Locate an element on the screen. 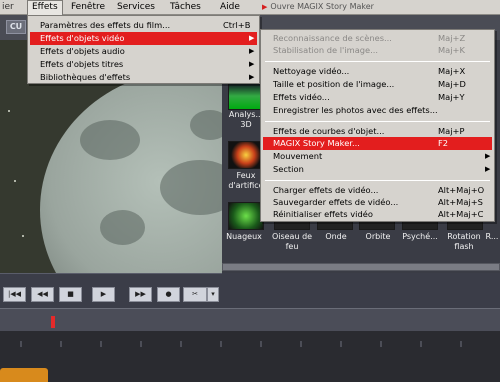 The height and width of the screenshot is (382, 500). chevron-down-icon: ▾ is located at coordinates (213, 294).